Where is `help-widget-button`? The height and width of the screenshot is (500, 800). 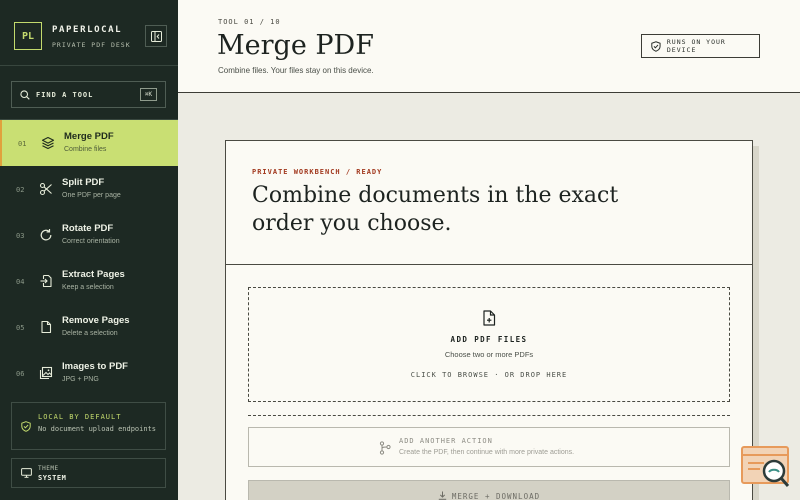
help-widget-button is located at coordinates (766, 468).